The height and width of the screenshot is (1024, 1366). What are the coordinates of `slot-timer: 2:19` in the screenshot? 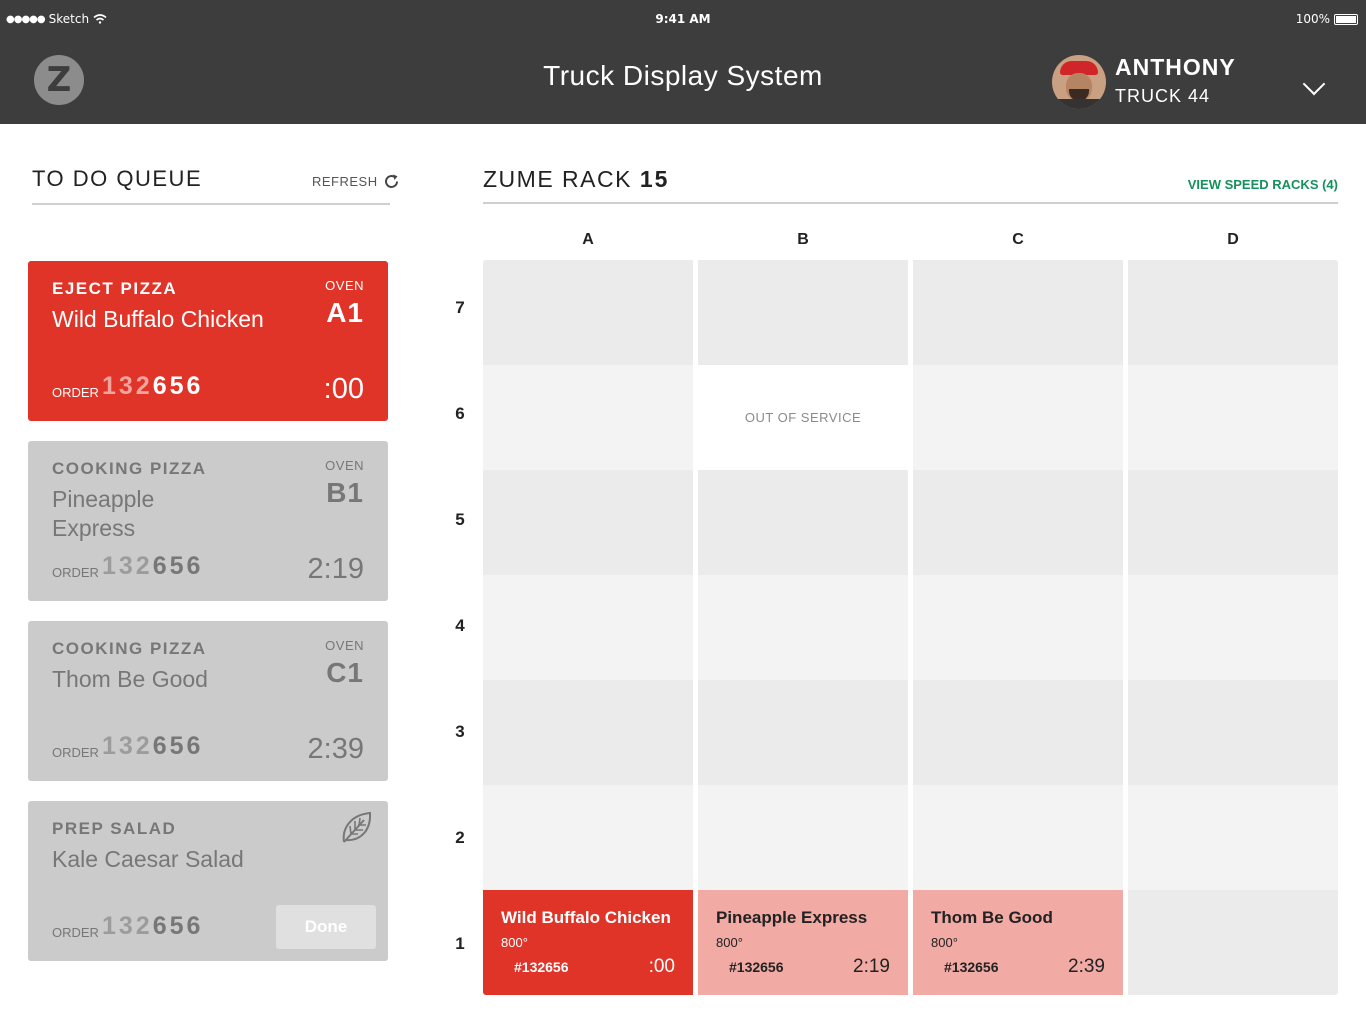 It's located at (871, 966).